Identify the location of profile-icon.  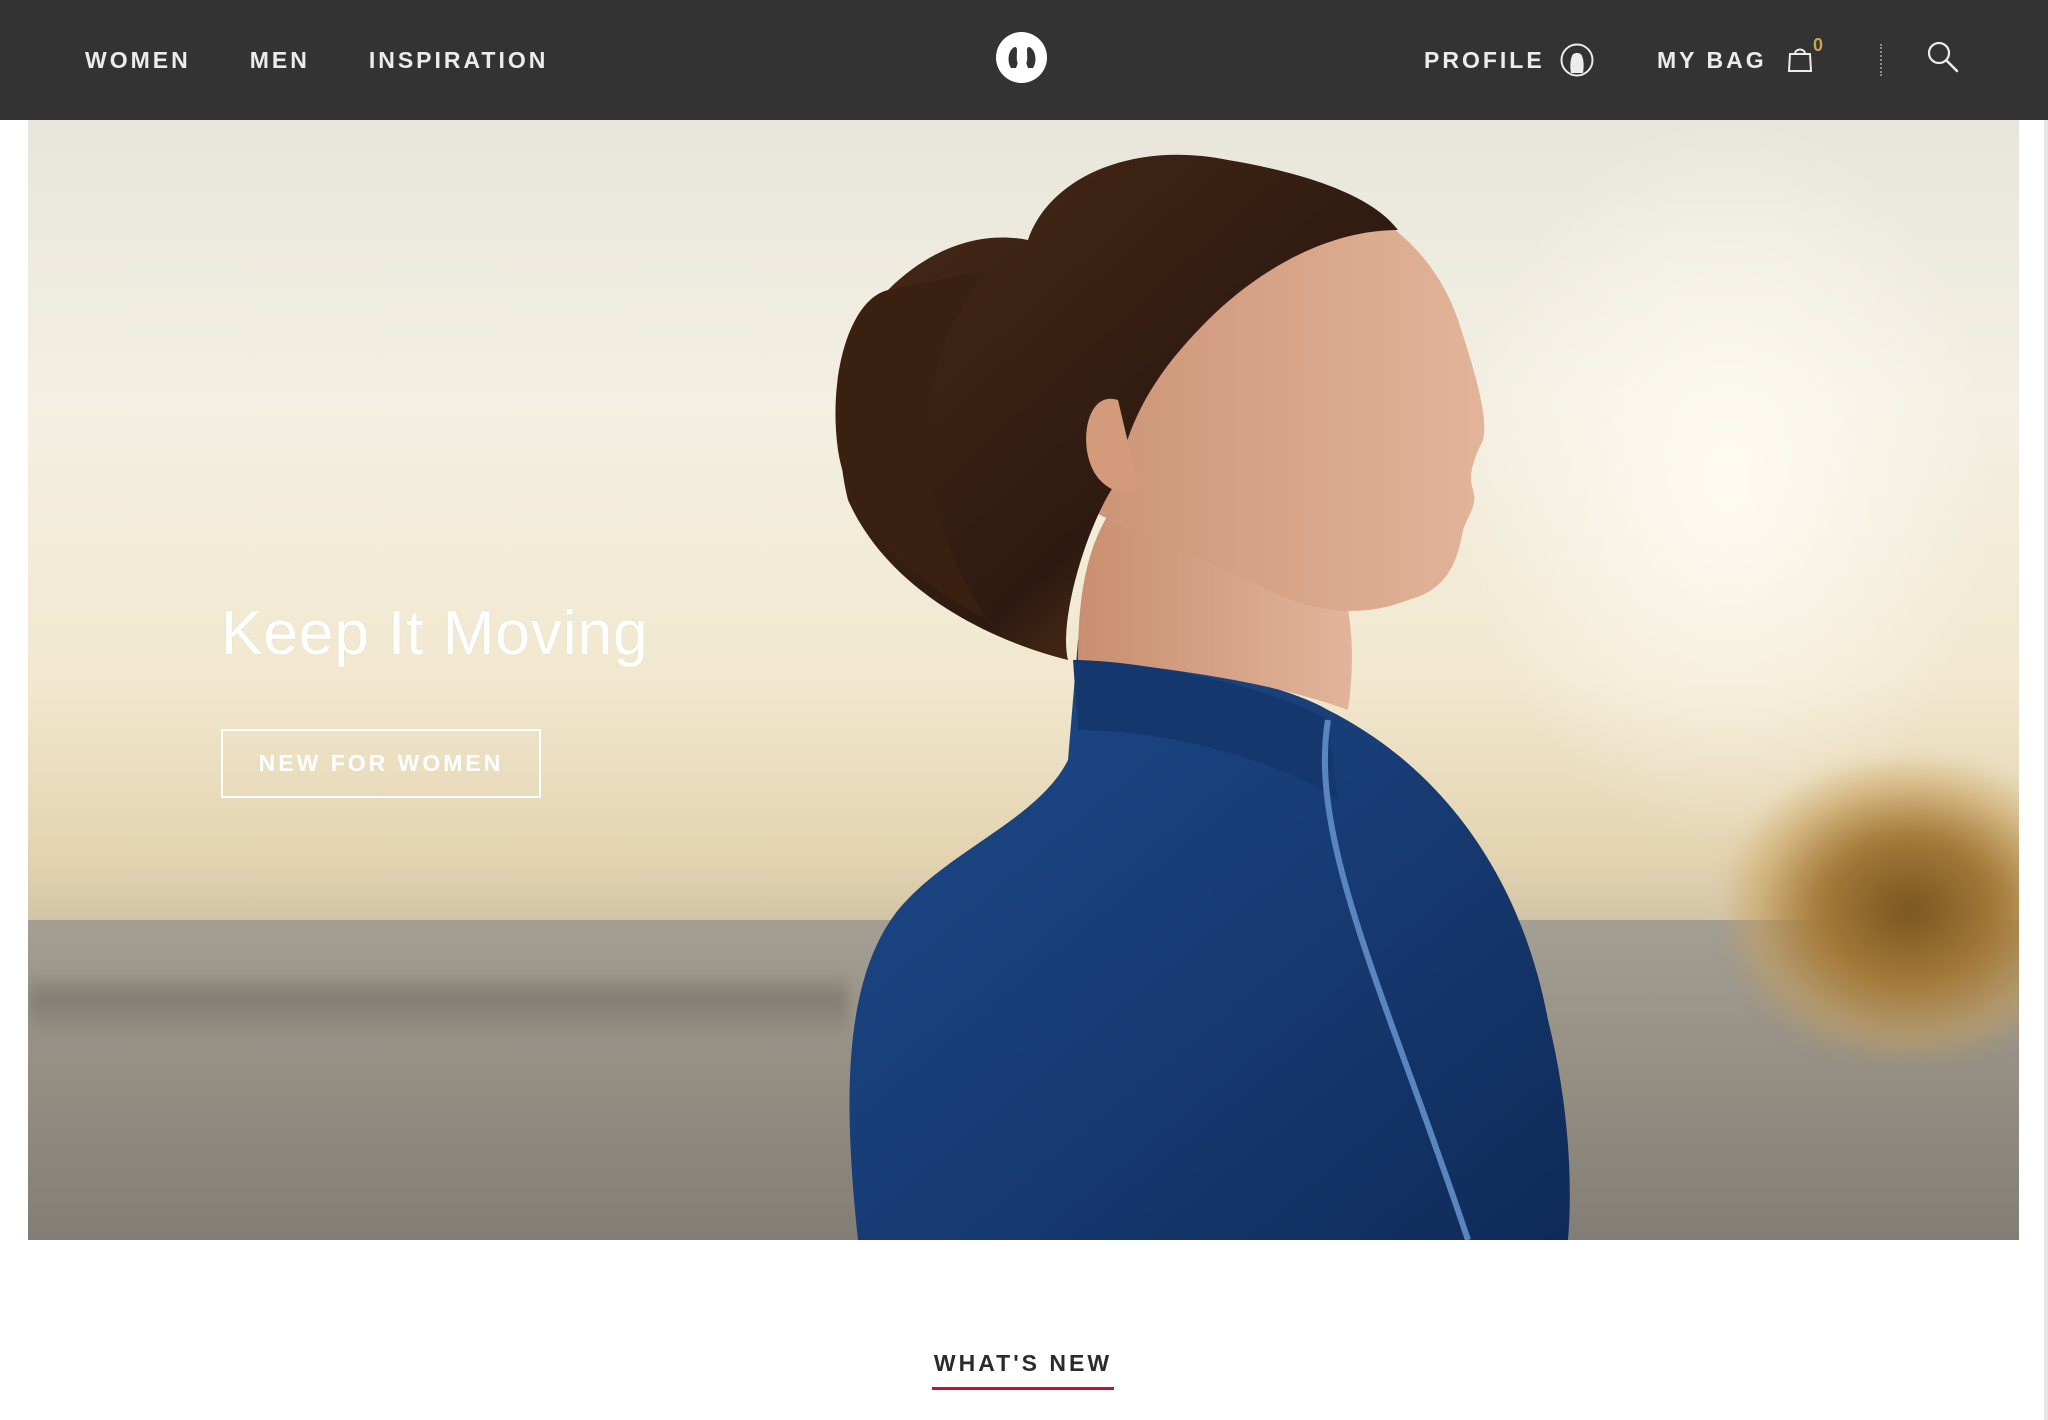
(1577, 60).